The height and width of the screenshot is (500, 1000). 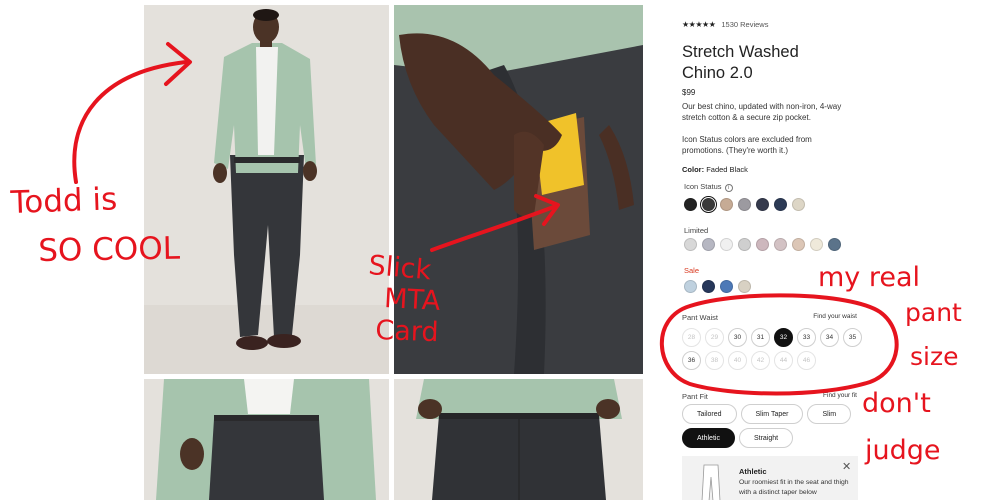 I want to click on icon-status-label: Icon Status, so click(x=703, y=186).